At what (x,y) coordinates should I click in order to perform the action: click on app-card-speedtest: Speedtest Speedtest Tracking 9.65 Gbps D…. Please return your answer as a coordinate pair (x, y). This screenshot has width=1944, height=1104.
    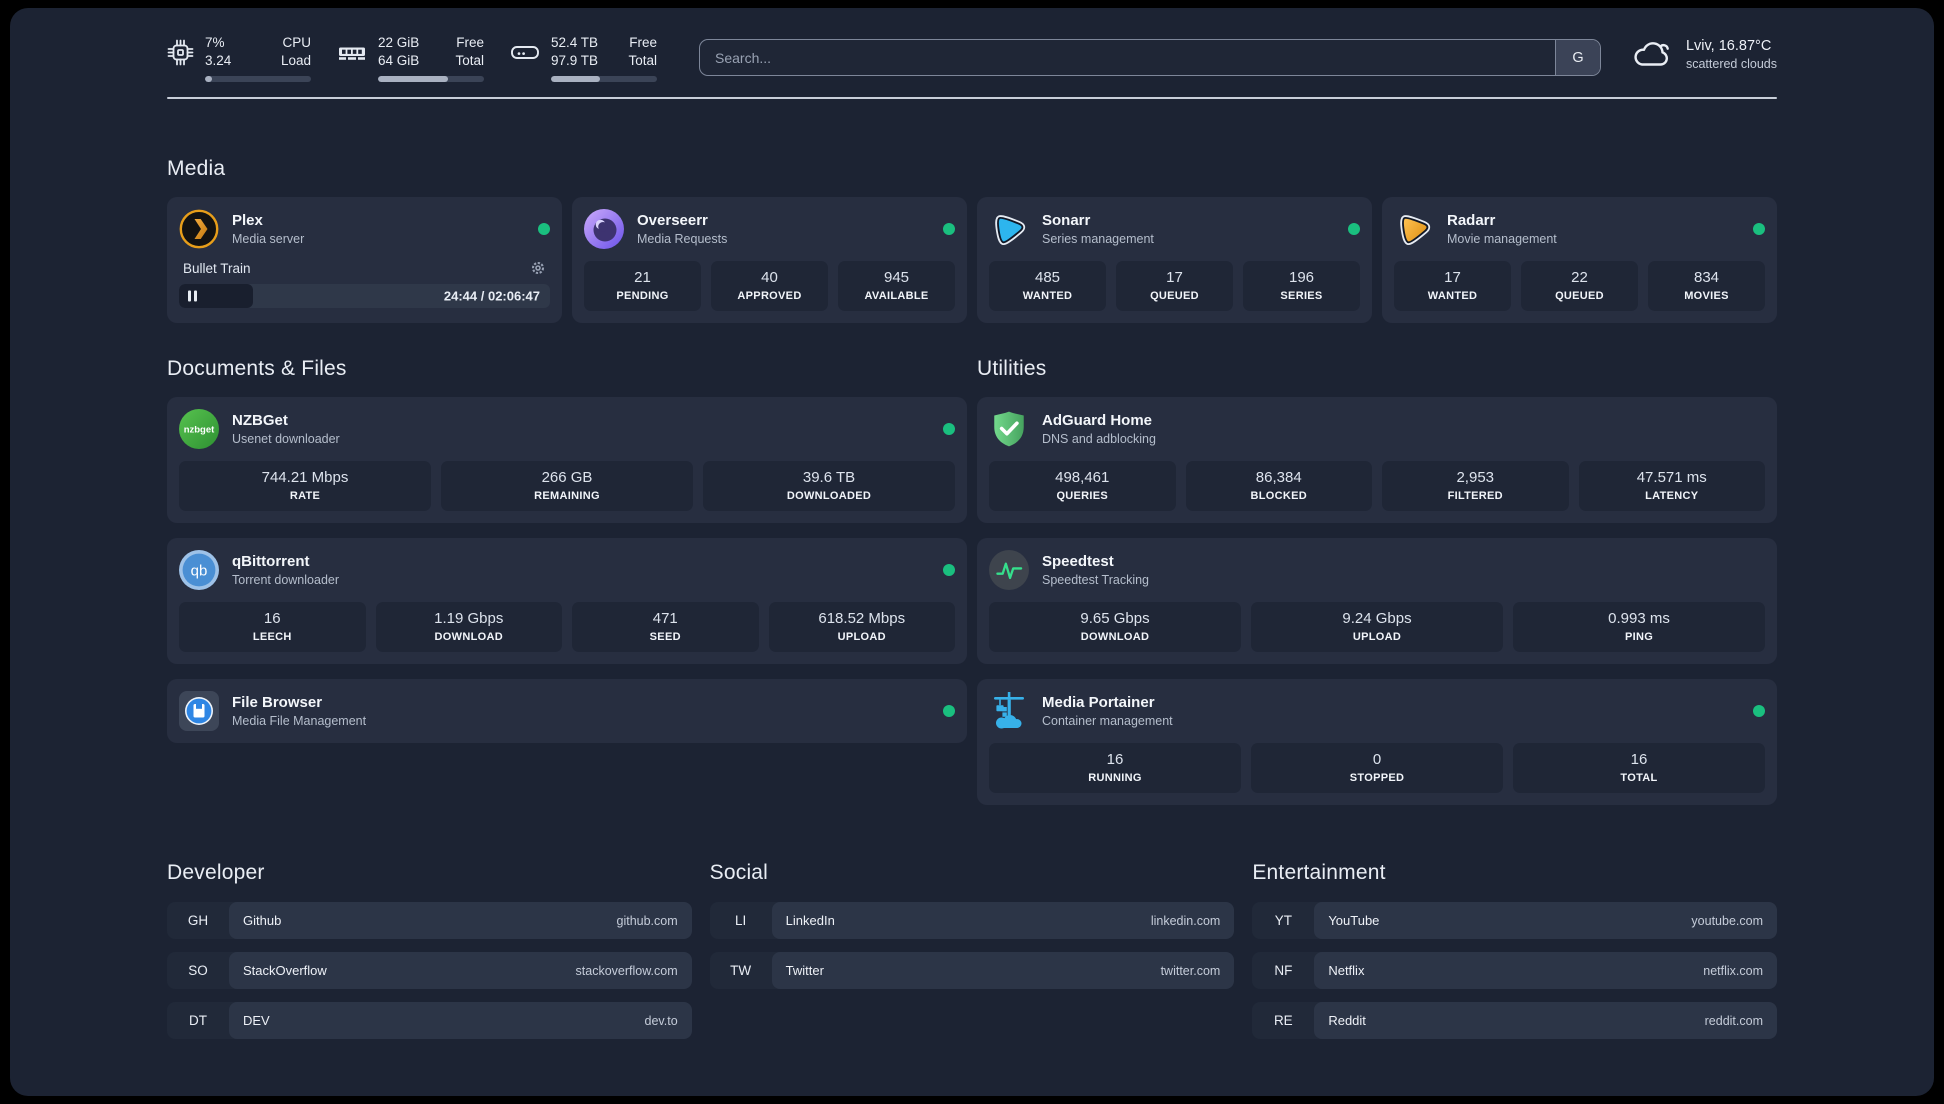
    Looking at the image, I should click on (1377, 601).